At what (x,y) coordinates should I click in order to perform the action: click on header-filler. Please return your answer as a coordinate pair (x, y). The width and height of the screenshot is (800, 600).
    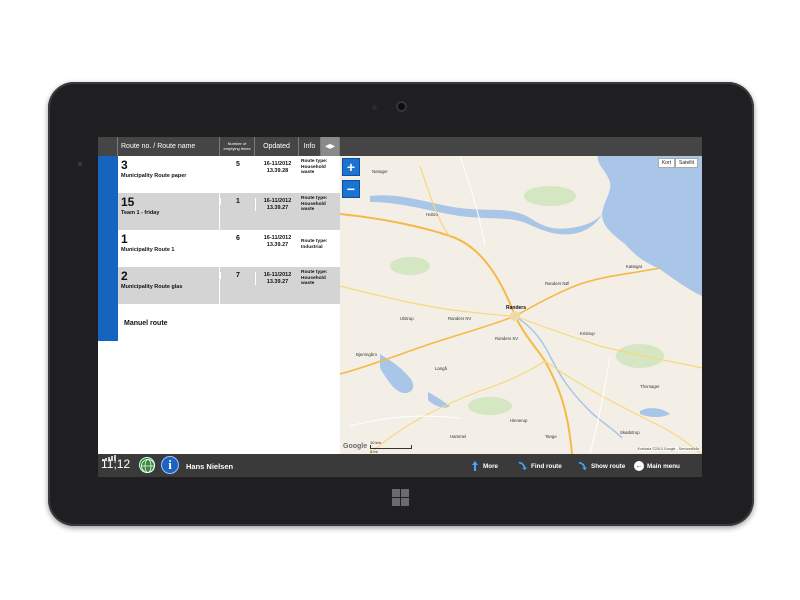
    Looking at the image, I should click on (521, 146).